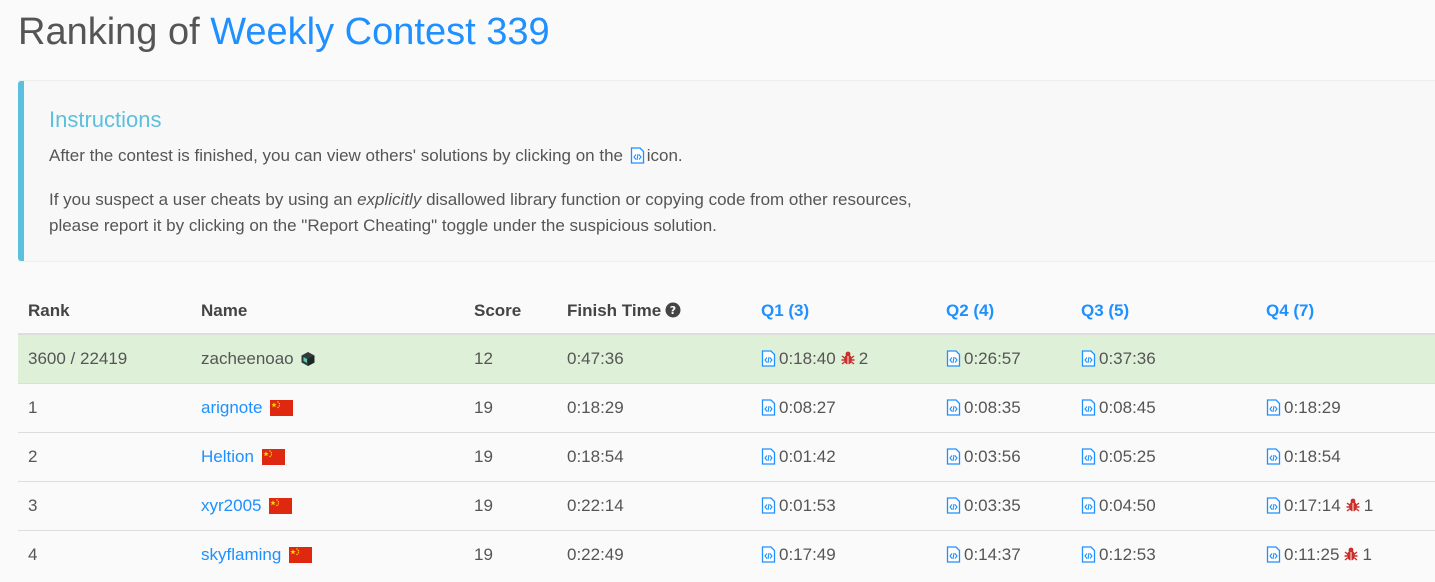 This screenshot has height=582, width=1435. Describe the element at coordinates (1127, 407) in the screenshot. I see `solve-time: 0:08:45` at that location.